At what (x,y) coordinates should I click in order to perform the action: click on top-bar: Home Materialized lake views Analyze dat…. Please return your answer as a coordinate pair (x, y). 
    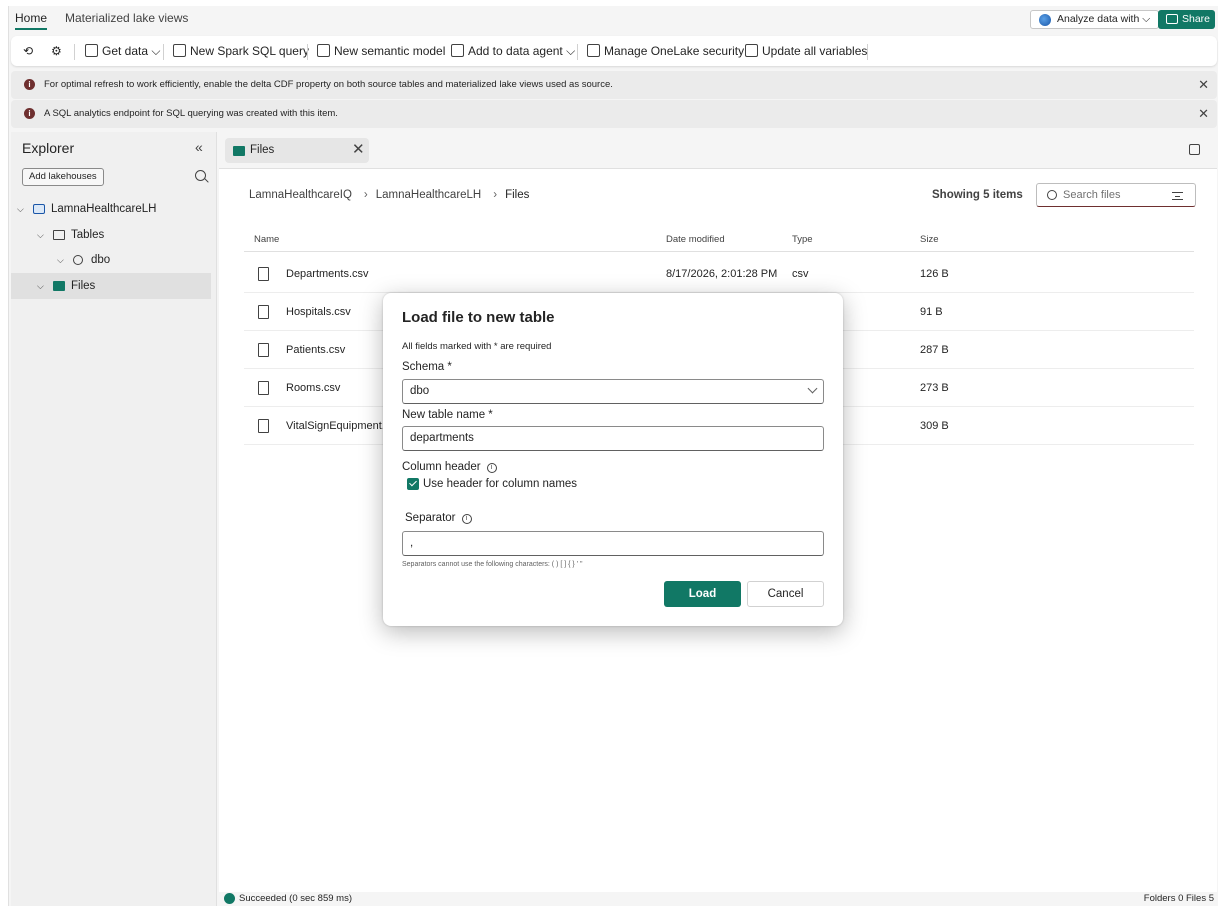
    Looking at the image, I should click on (613, 20).